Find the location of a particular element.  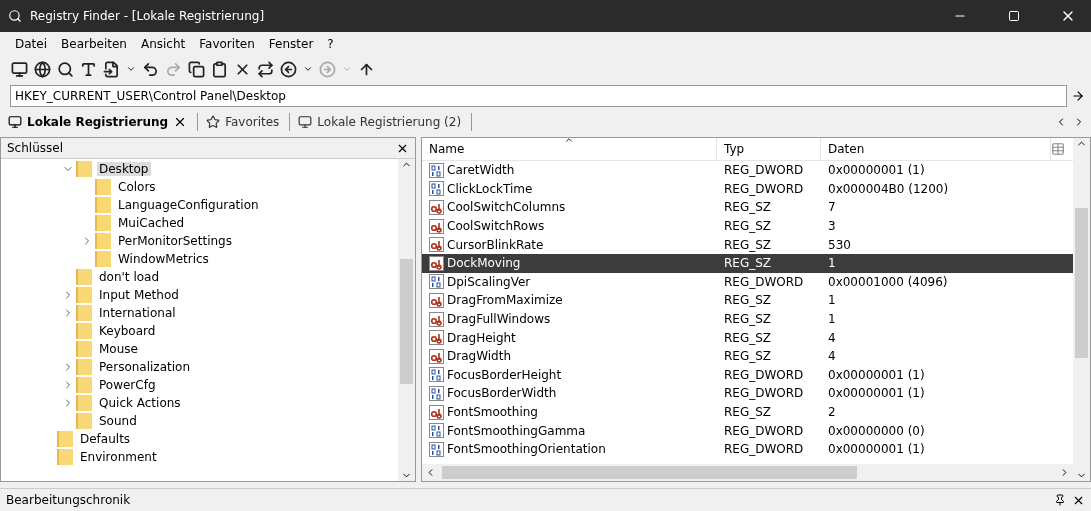

value-row: DragFromMaximize REG_SZ 1 is located at coordinates (747, 300).